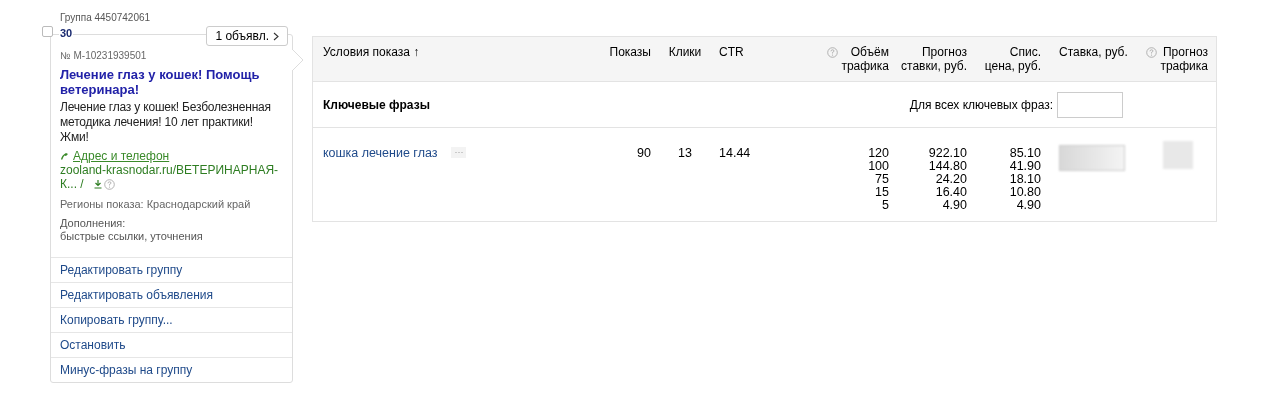 The image size is (1280, 405). What do you see at coordinates (156, 204) in the screenshot?
I see `regions-text: Регионы показа: Краснодарский край` at bounding box center [156, 204].